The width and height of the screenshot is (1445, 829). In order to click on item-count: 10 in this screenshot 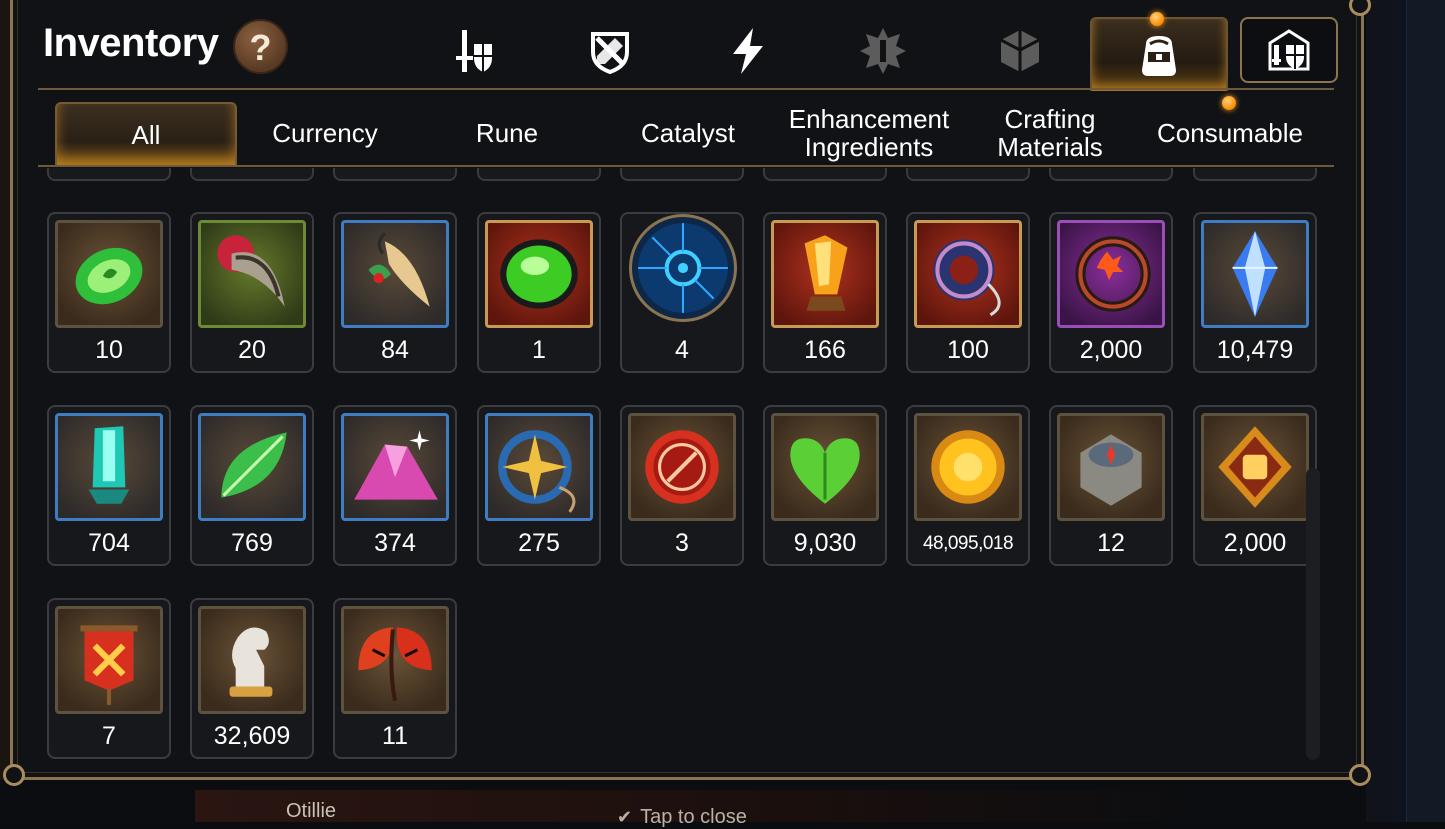, I will do `click(109, 350)`.